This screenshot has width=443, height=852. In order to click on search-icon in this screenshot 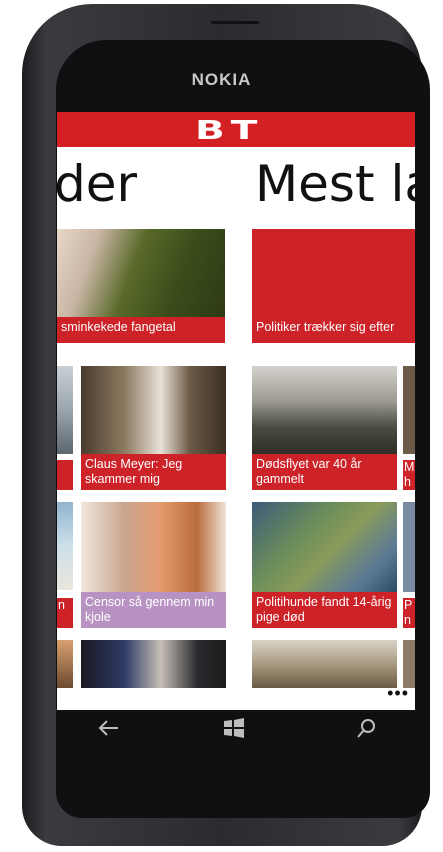, I will do `click(367, 731)`.